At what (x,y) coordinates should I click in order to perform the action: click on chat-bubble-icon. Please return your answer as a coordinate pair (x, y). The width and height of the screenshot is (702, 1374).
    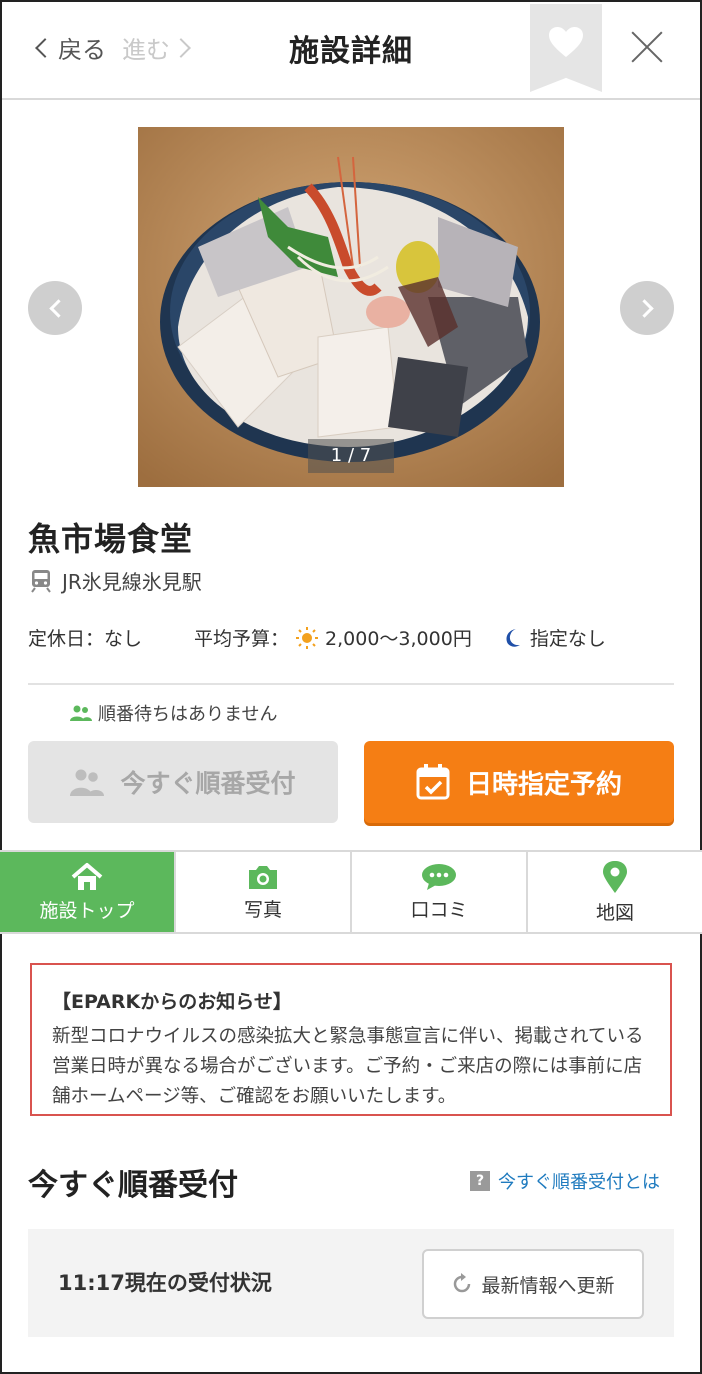
    Looking at the image, I should click on (439, 876).